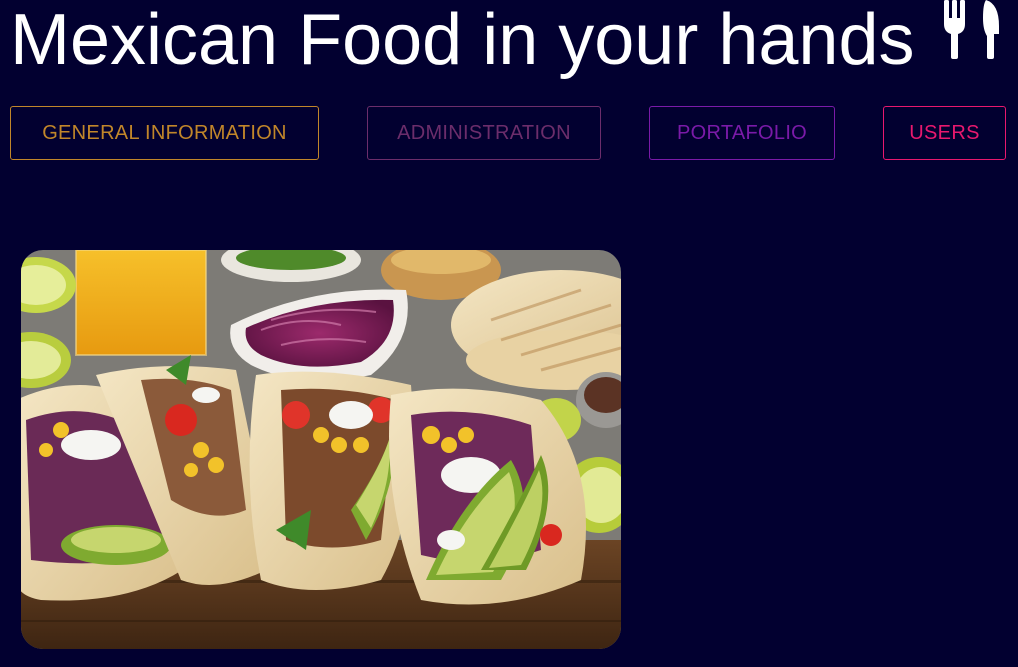 Image resolution: width=1018 pixels, height=667 pixels. Describe the element at coordinates (164, 133) in the screenshot. I see `general-information-button: GENERAL INFORMATION` at that location.